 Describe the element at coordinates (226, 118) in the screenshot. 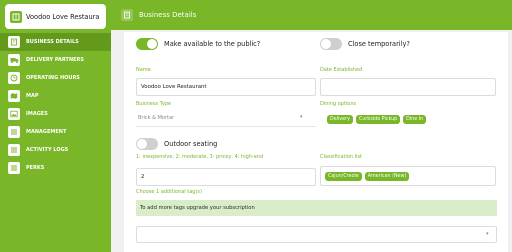

I see `business-type-select: Brick & Mortar` at that location.